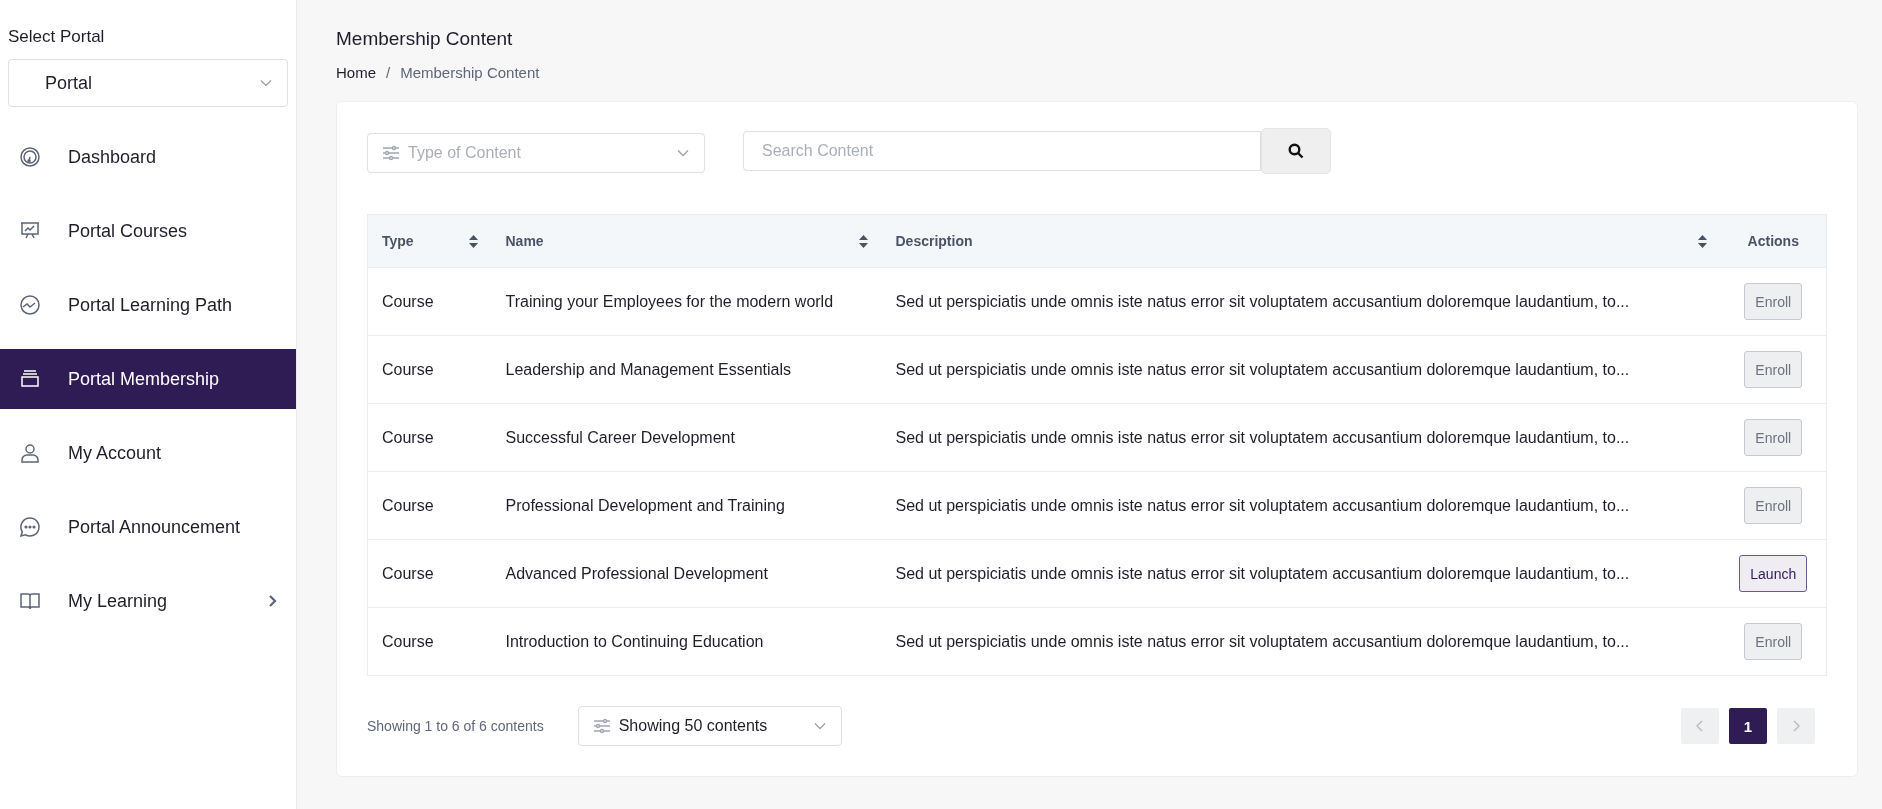 Image resolution: width=1882 pixels, height=809 pixels. What do you see at coordinates (455, 726) in the screenshot?
I see `results-summary: Showing 1 to 6 of 6 contents` at bounding box center [455, 726].